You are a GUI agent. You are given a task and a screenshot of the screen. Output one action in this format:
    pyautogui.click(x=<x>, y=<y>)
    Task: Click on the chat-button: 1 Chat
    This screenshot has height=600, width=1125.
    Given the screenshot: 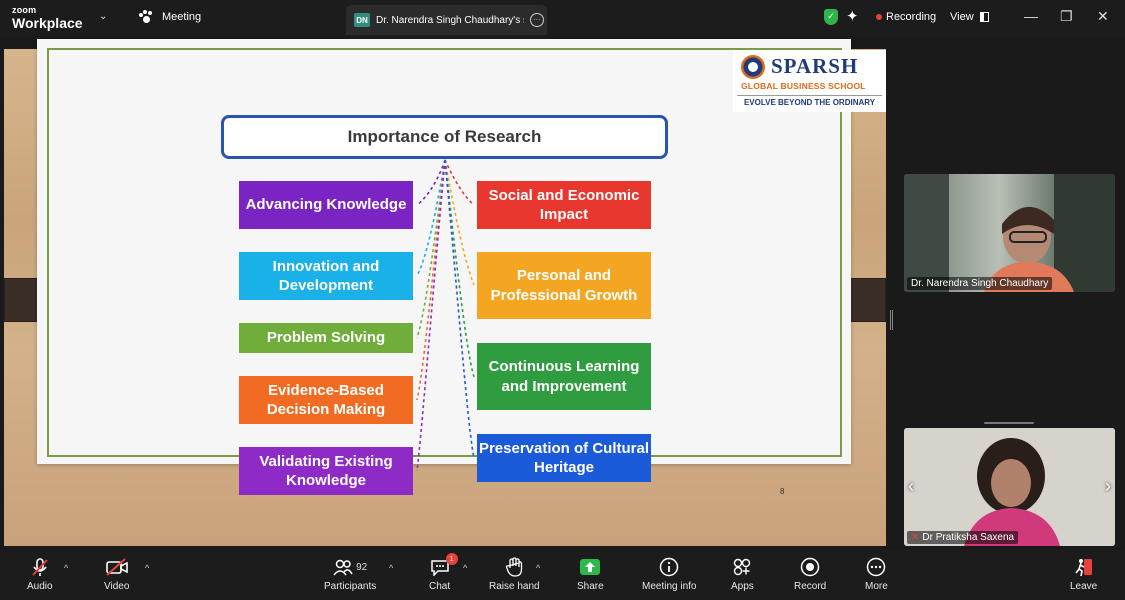 What is the action you would take?
    pyautogui.click(x=443, y=572)
    